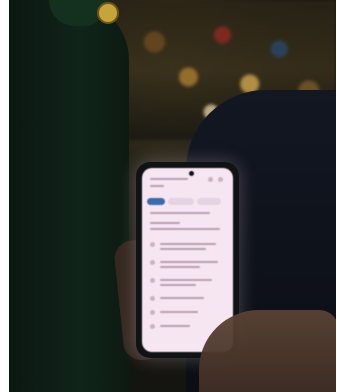 Image resolution: width=337 pixels, height=392 pixels. Describe the element at coordinates (84, 13) in the screenshot. I see `collar` at that location.